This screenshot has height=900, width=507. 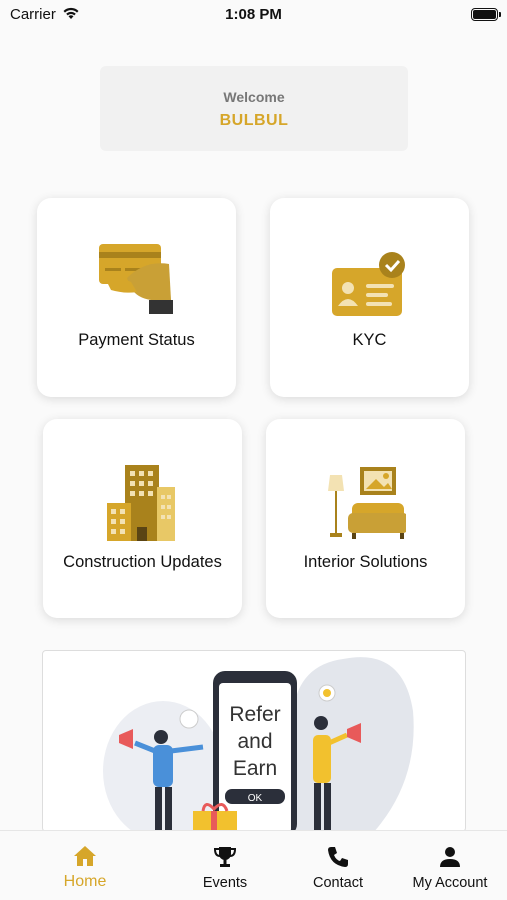 I want to click on bottom-tab-bar: Home Events Contact My Account, so click(x=253, y=865).